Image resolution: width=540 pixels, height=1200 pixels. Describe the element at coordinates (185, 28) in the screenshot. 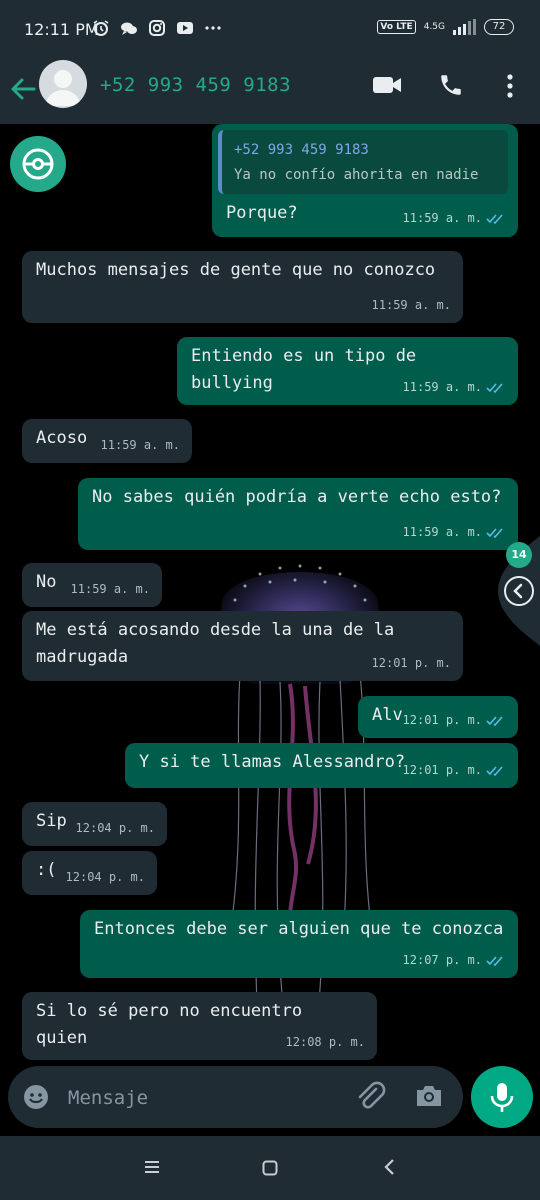

I see `youtube-icon` at that location.